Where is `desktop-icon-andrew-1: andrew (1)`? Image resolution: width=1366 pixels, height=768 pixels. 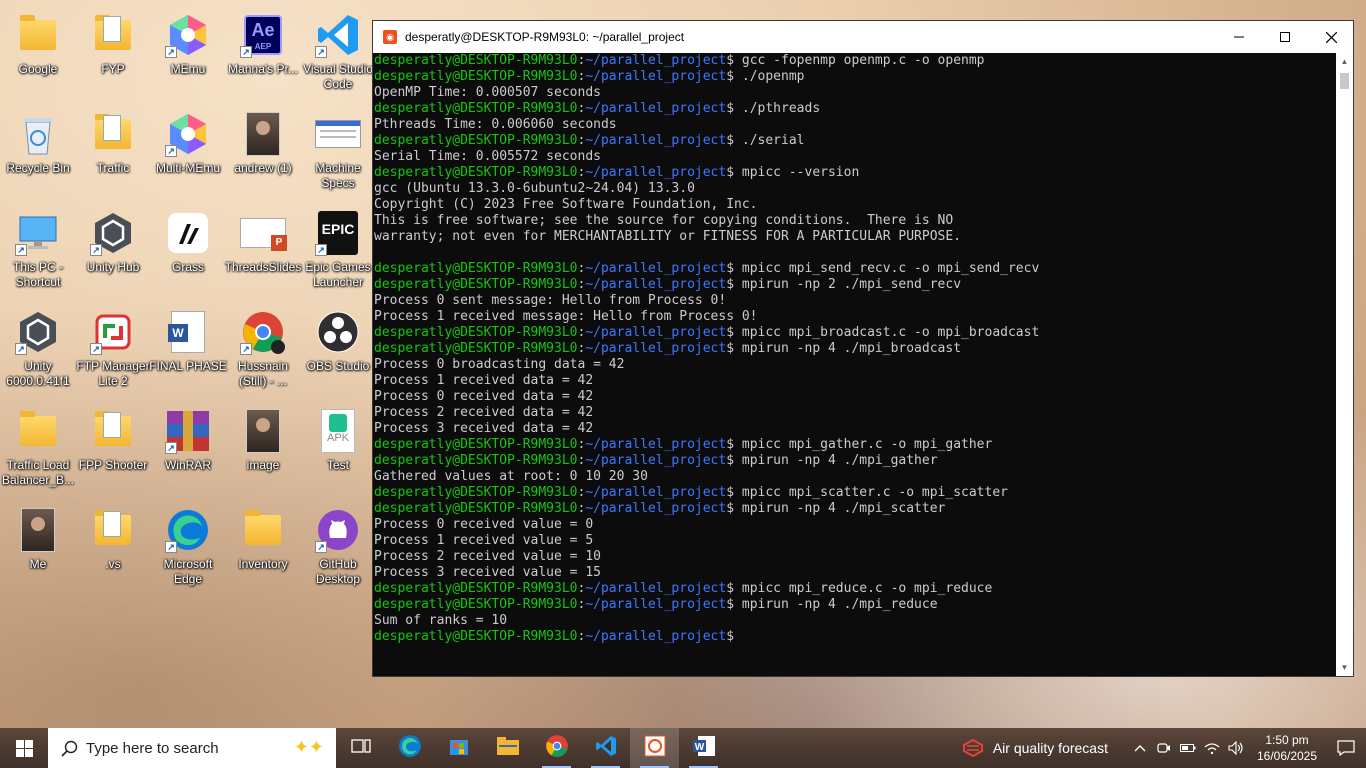
desktop-icon-andrew-1: andrew (1) is located at coordinates (263, 153).